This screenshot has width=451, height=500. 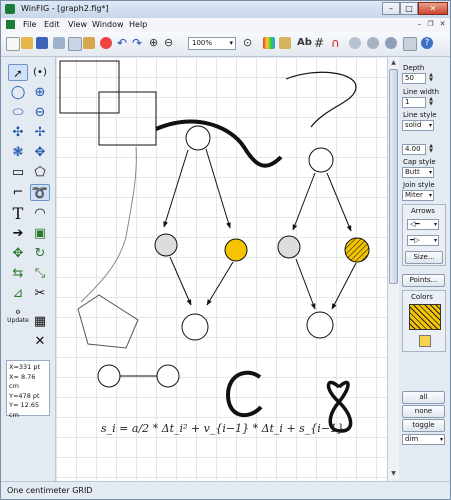 I want to click on paste-icon, so click(x=89, y=43).